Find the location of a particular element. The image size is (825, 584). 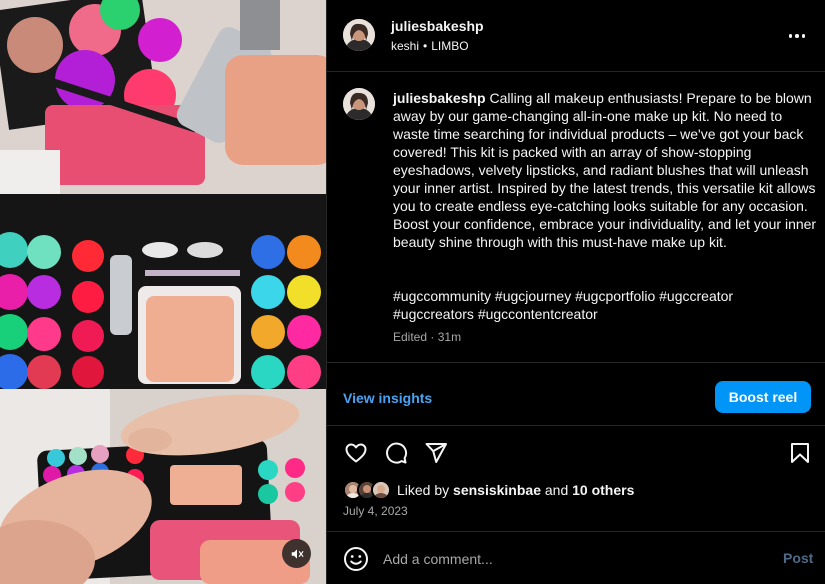

comment-icon is located at coordinates (397, 453).